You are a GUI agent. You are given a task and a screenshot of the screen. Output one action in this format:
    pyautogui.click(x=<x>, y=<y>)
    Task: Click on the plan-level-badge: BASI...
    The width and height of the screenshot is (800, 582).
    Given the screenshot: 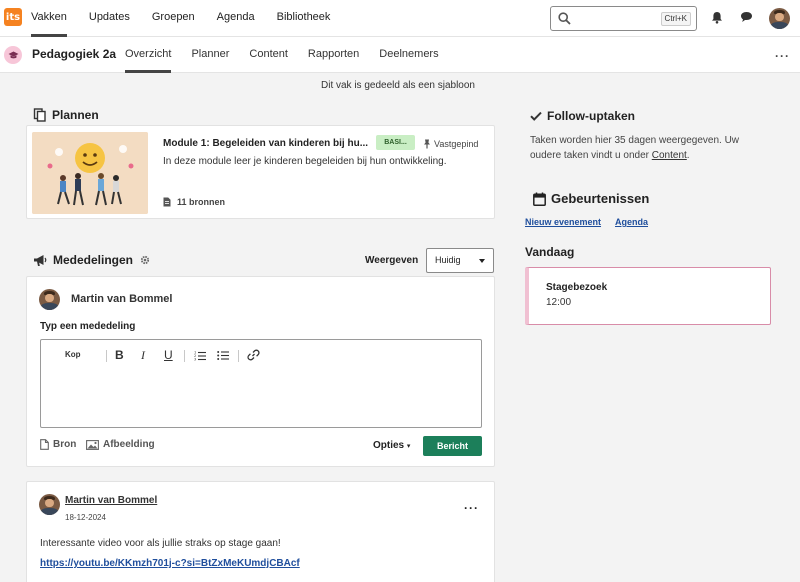 What is the action you would take?
    pyautogui.click(x=395, y=142)
    